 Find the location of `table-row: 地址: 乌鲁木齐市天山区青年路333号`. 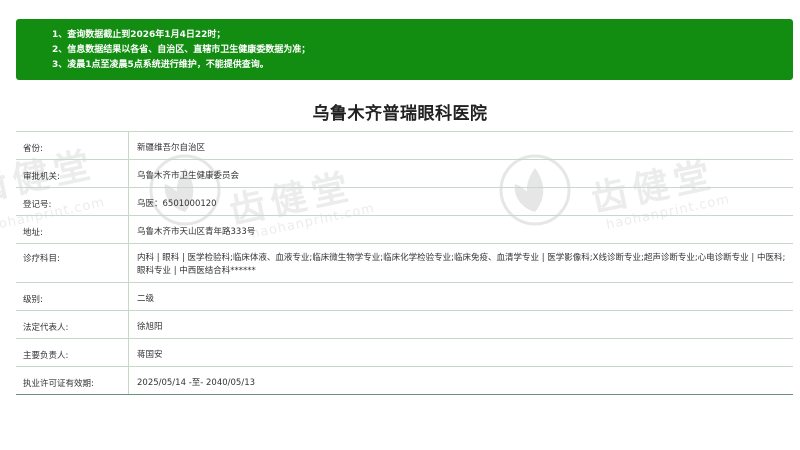

table-row: 地址: 乌鲁木齐市天山区青年路333号 is located at coordinates (404, 229).